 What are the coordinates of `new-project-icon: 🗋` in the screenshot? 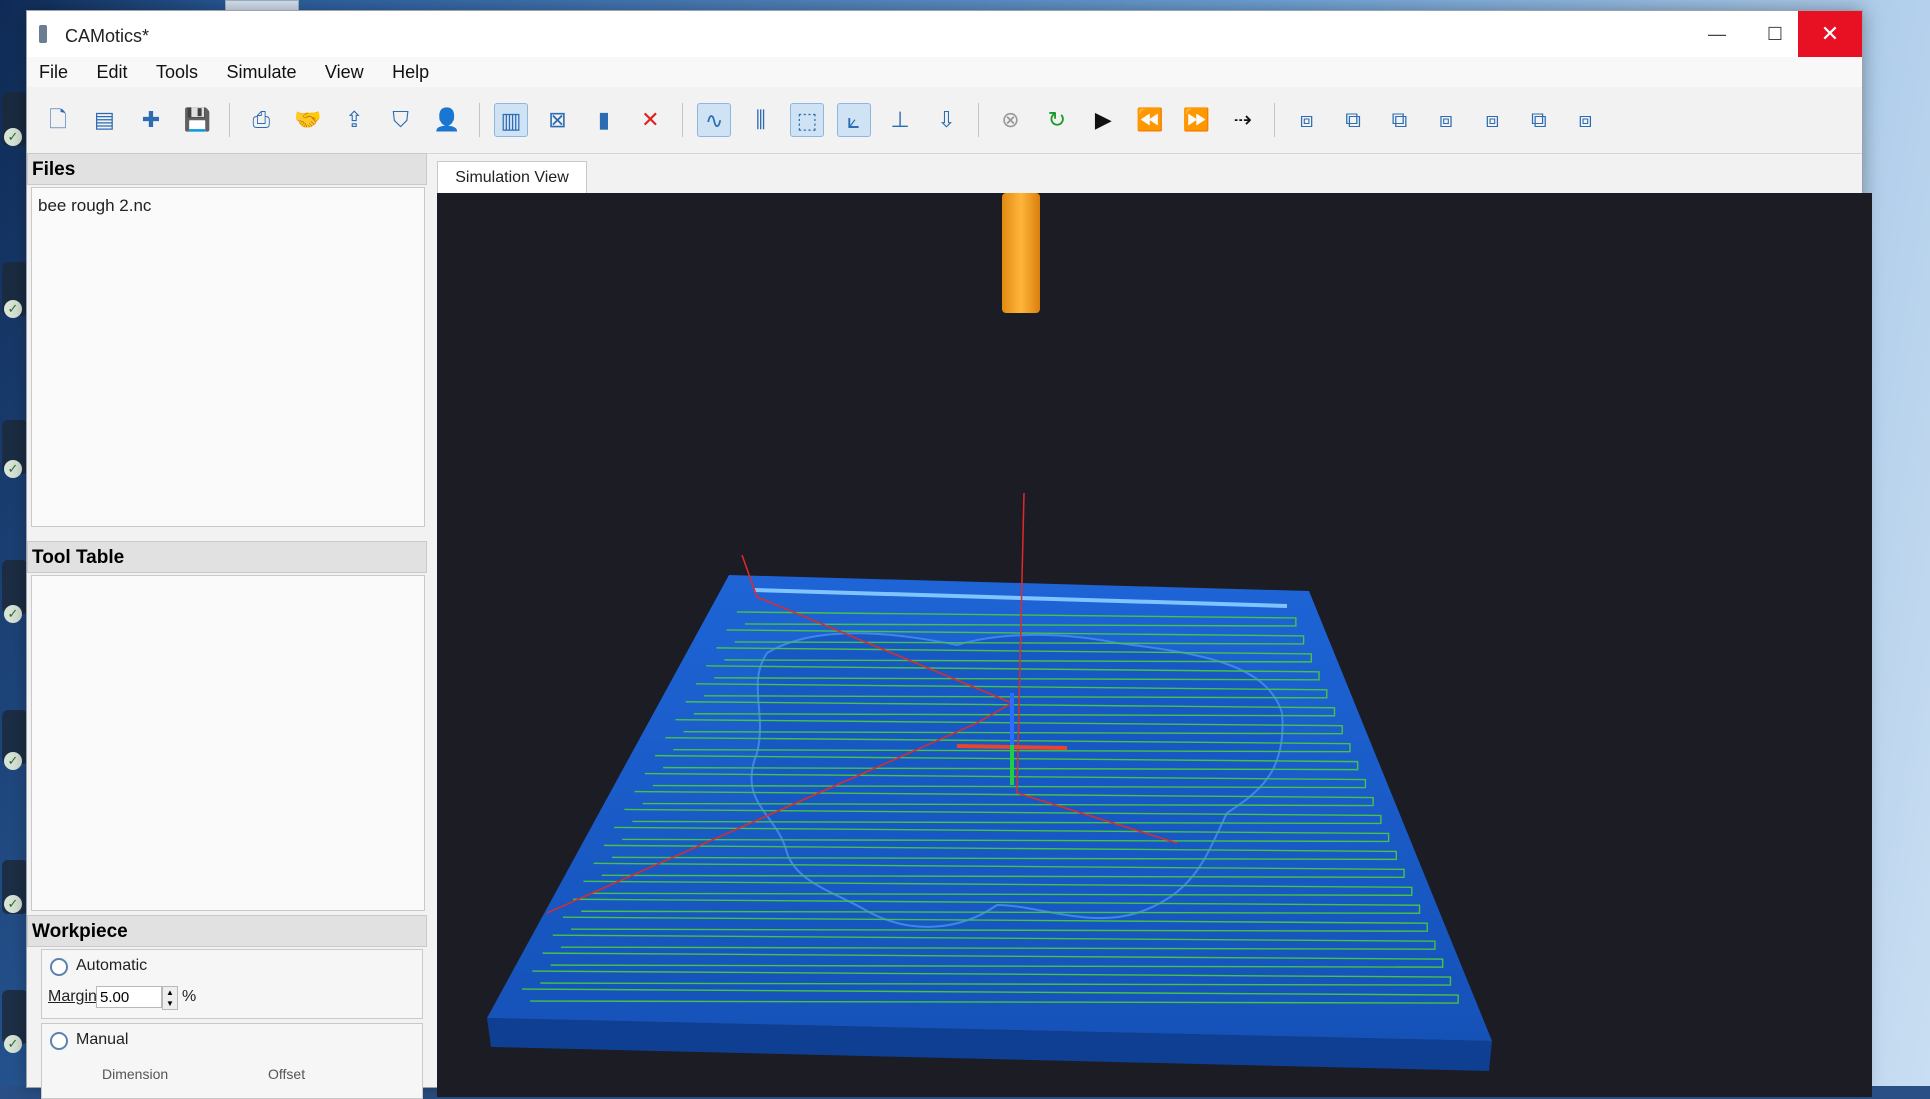 It's located at (58, 120).